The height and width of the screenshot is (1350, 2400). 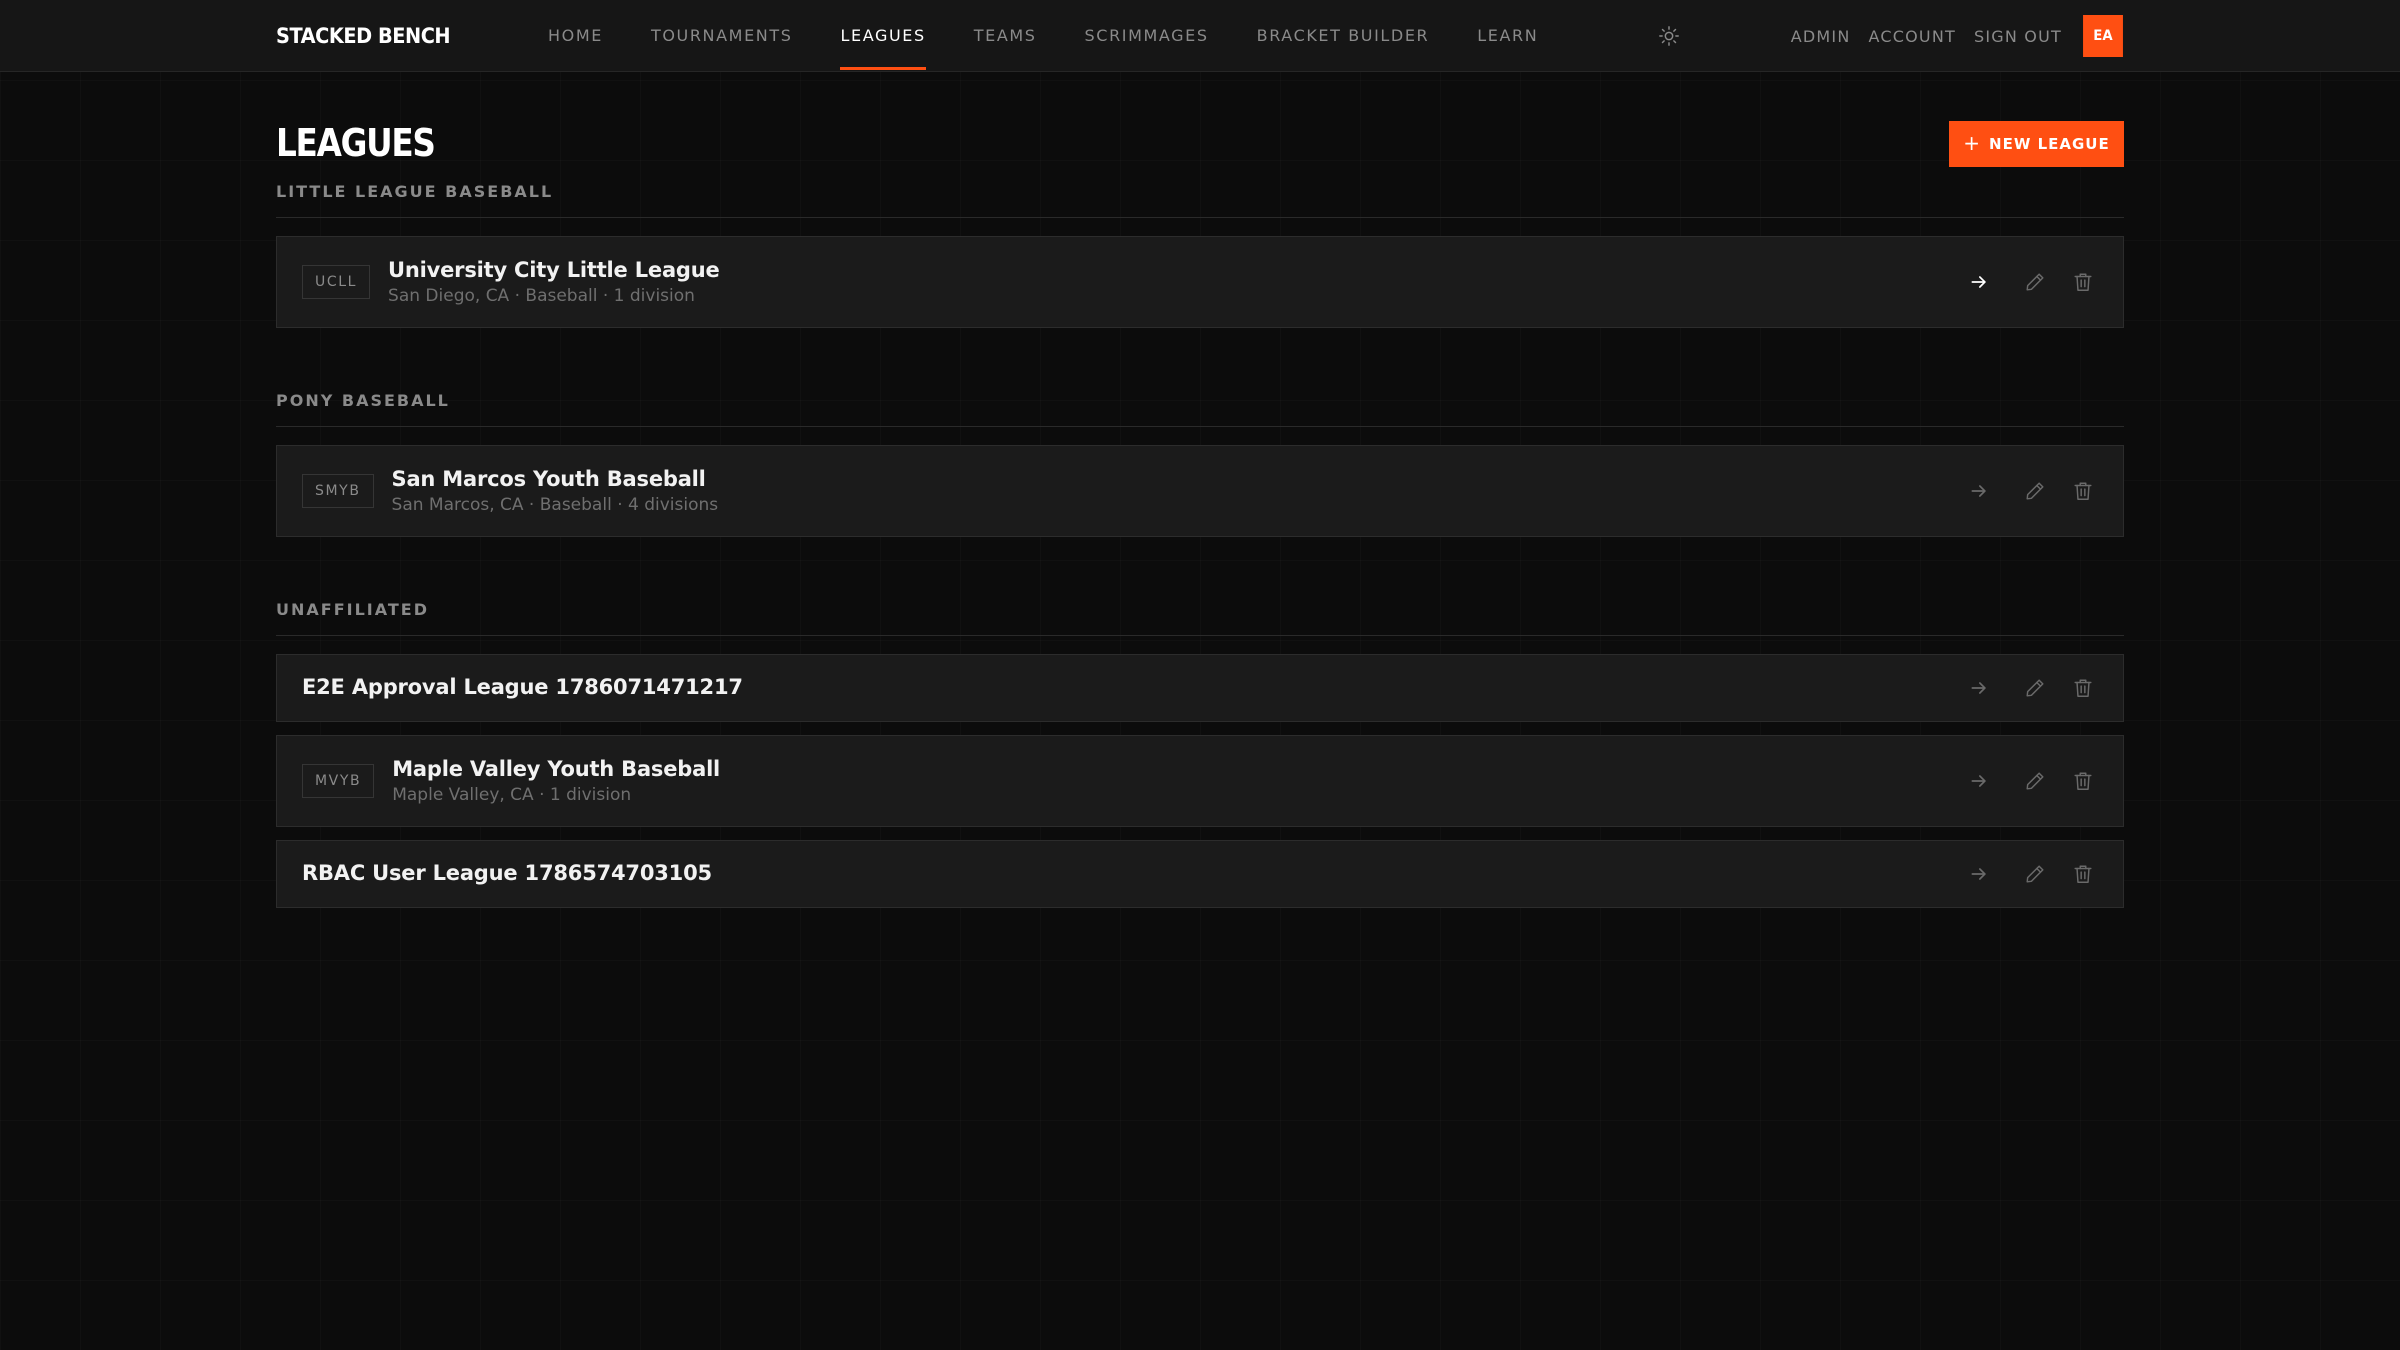 I want to click on league-info: RBAC User League 1786574703105, so click(x=507, y=873).